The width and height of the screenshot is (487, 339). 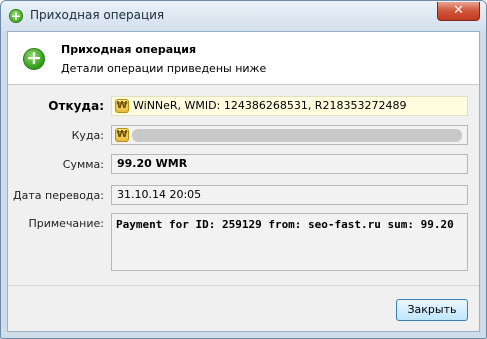 What do you see at coordinates (129, 49) in the screenshot?
I see `header-title: Приходная операция` at bounding box center [129, 49].